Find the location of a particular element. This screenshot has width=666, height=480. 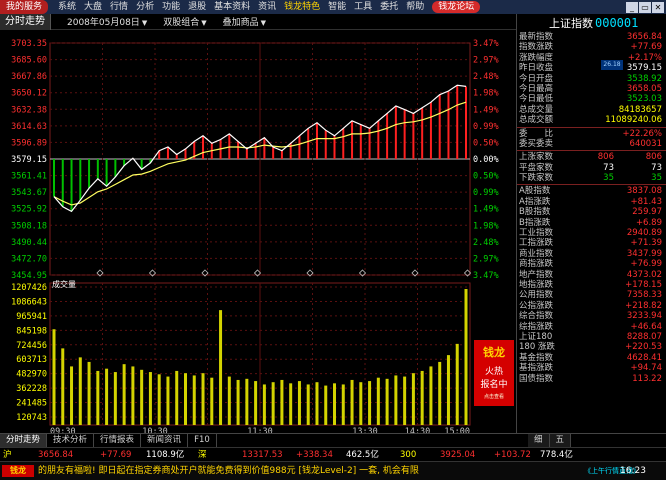

bottom-tabs: 分时走势 技术分析 行情报表 新闻资讯 F10 is located at coordinates (108, 440).